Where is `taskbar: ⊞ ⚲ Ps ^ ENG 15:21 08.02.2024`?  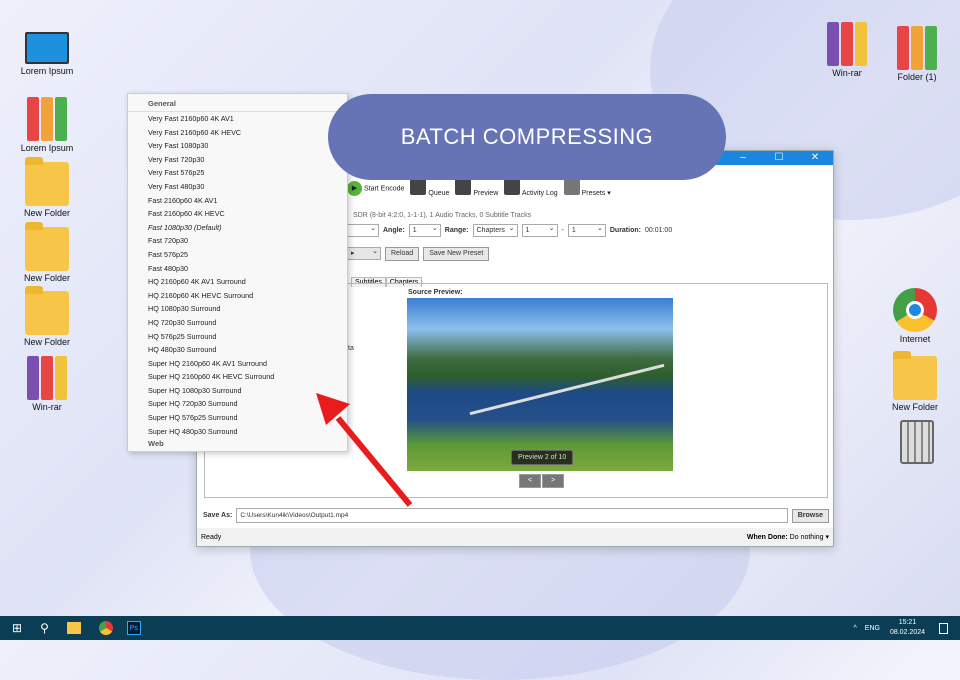 taskbar: ⊞ ⚲ Ps ^ ENG 15:21 08.02.2024 is located at coordinates (480, 628).